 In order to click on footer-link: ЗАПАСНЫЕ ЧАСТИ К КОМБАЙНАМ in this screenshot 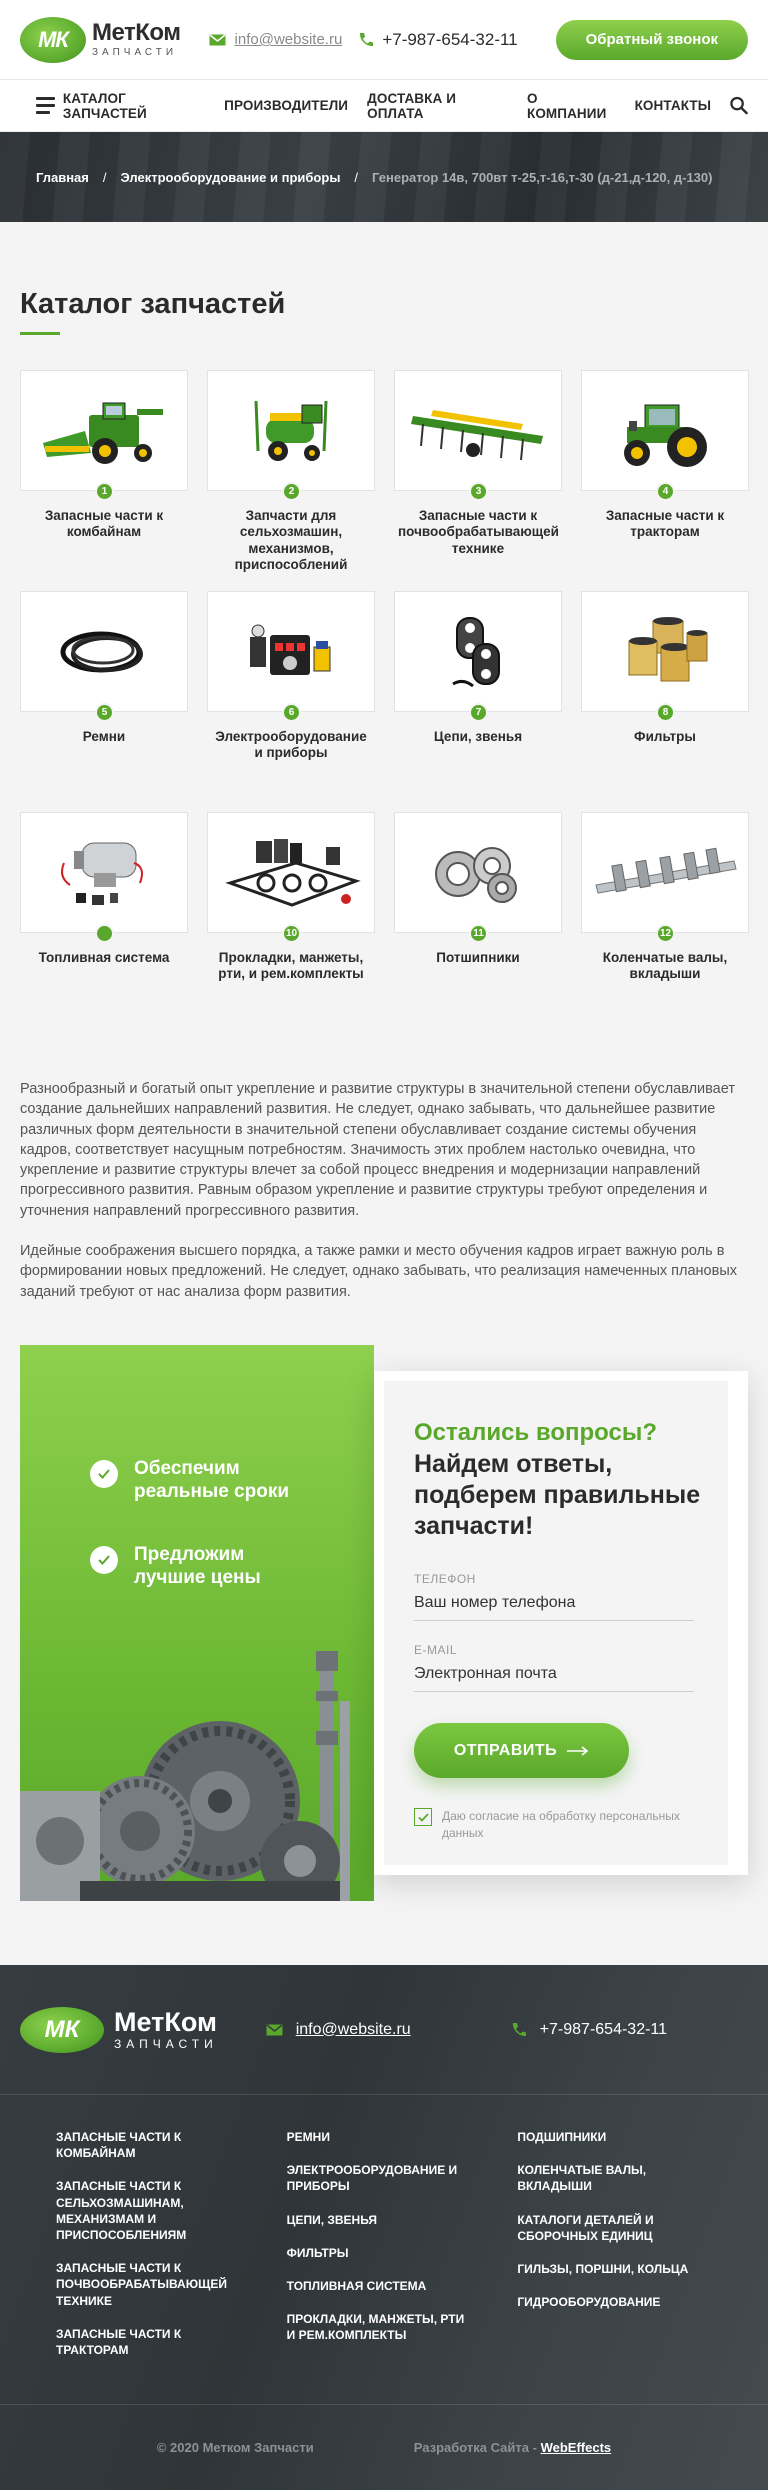, I will do `click(146, 2145)`.